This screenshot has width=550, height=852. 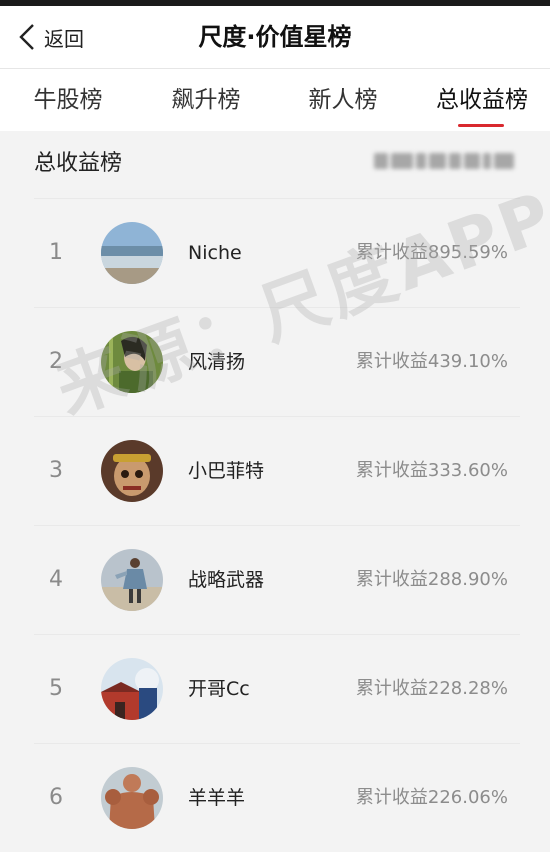 I want to click on active-tab-indicator, so click(x=481, y=125).